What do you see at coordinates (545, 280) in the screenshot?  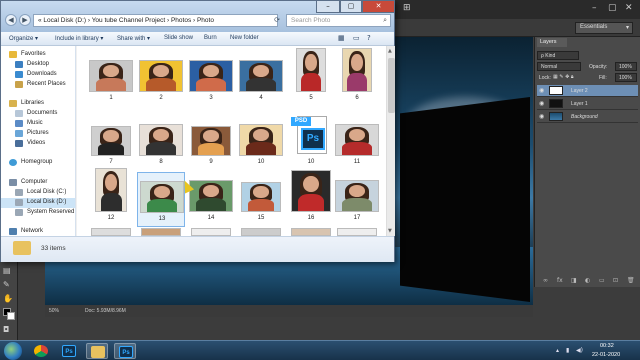 I see `link-layers-icon: ∞` at bounding box center [545, 280].